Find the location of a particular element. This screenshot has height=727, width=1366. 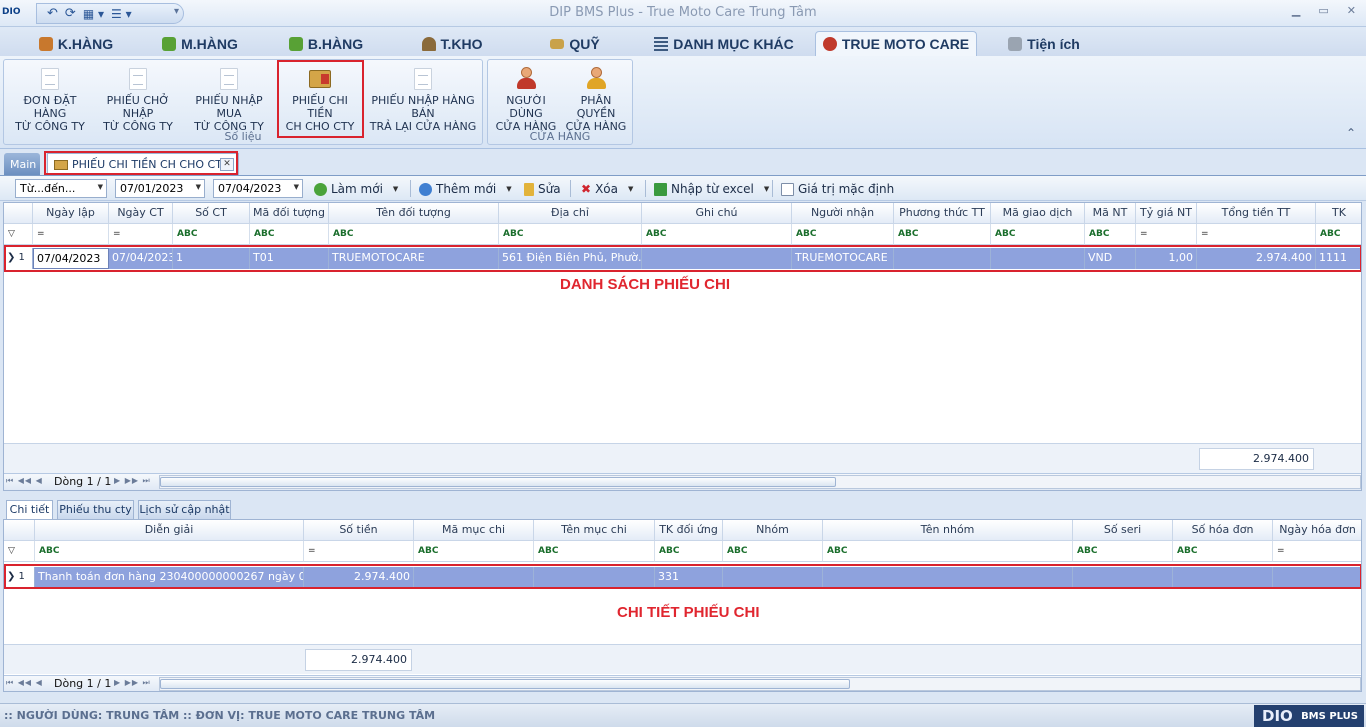

col-tk-doi-ung: TK đối ứng is located at coordinates (689, 530).